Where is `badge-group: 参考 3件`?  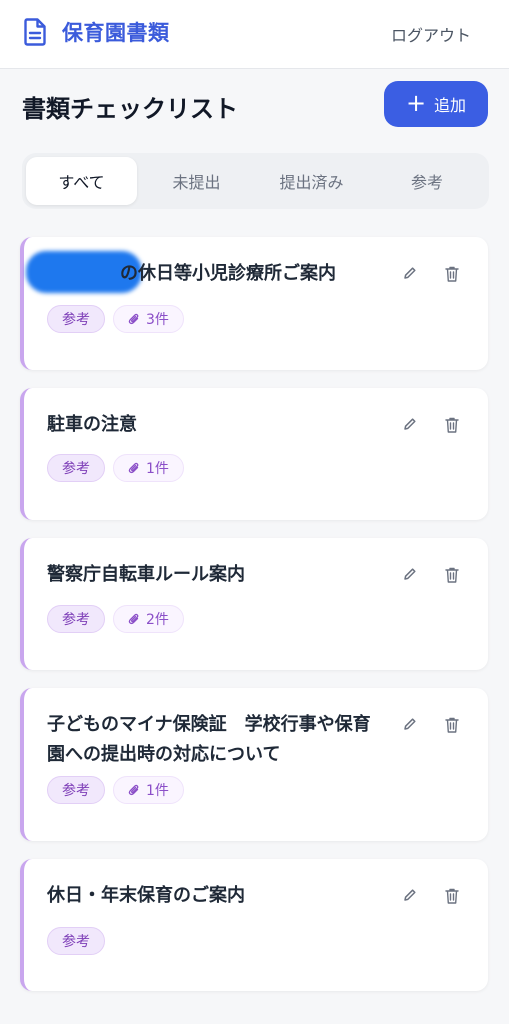 badge-group: 参考 3件 is located at coordinates (115, 319).